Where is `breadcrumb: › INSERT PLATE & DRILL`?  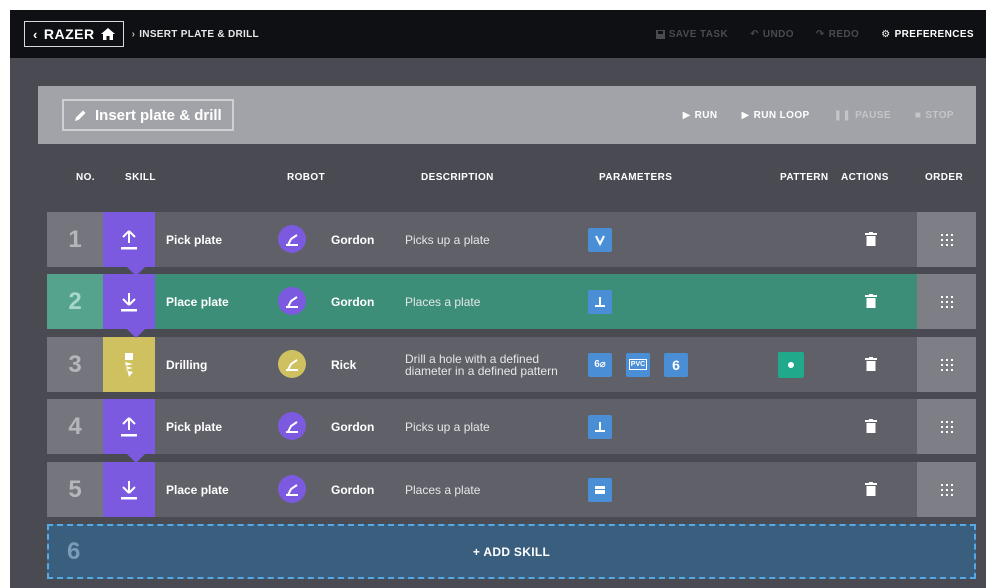 breadcrumb: › INSERT PLATE & DRILL is located at coordinates (195, 34).